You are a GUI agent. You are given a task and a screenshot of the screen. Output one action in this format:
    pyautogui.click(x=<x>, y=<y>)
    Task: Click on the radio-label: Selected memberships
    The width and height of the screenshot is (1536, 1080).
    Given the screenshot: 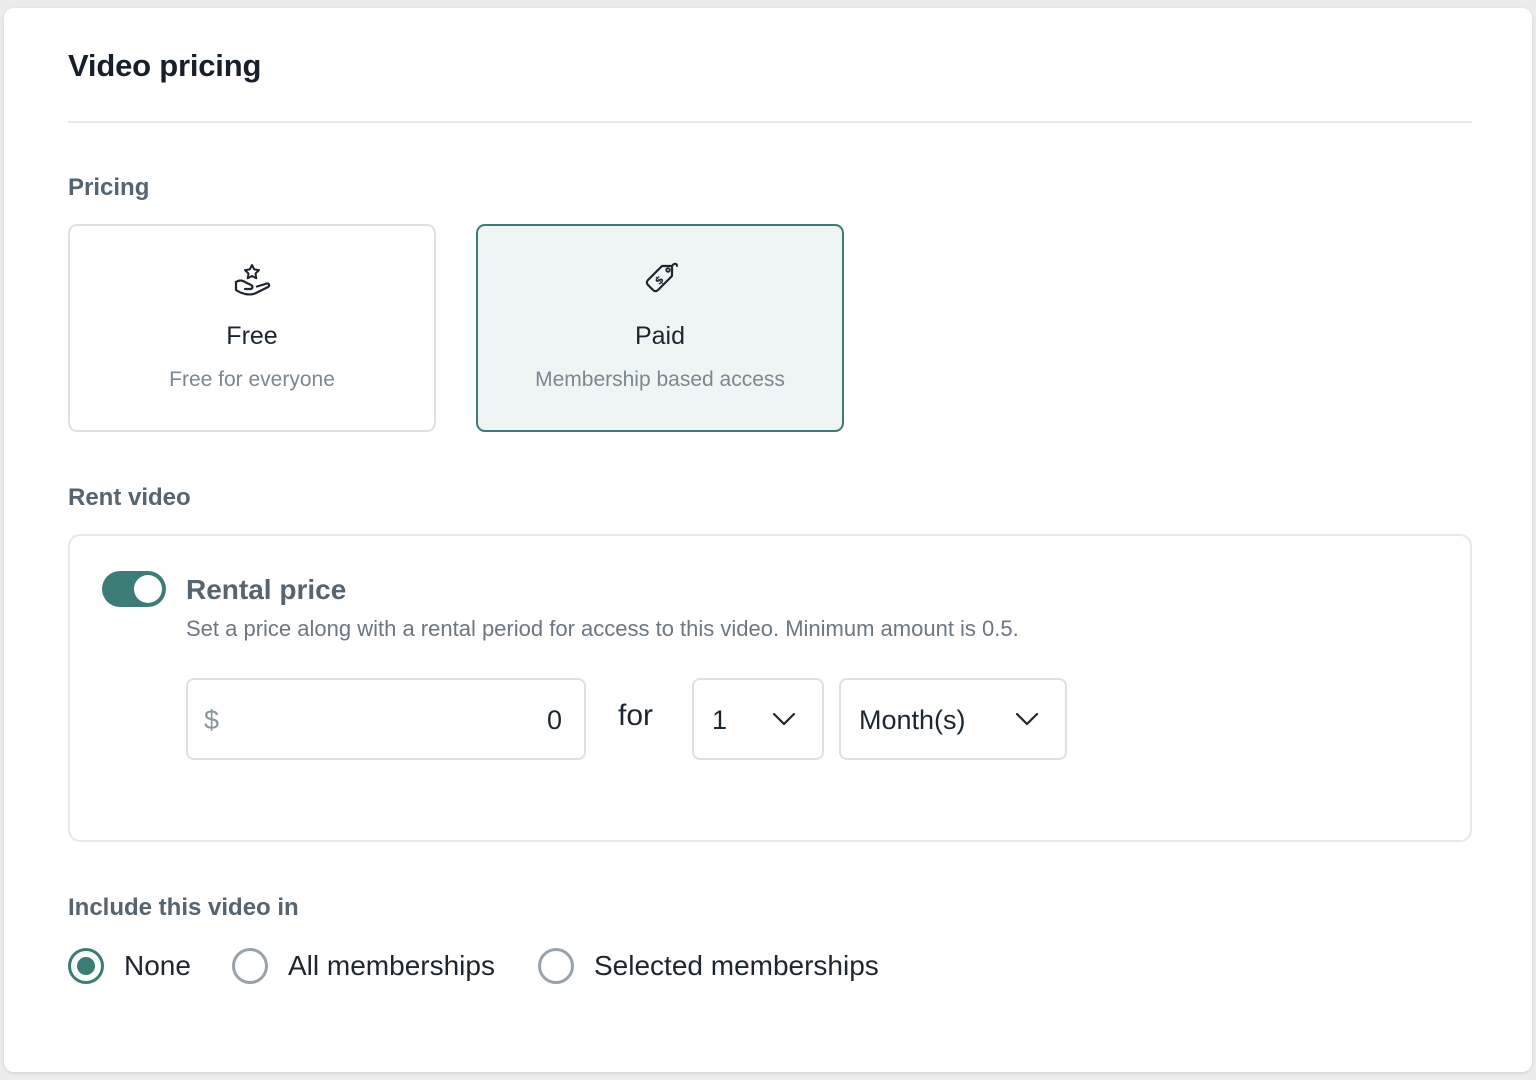 What is the action you would take?
    pyautogui.click(x=736, y=965)
    